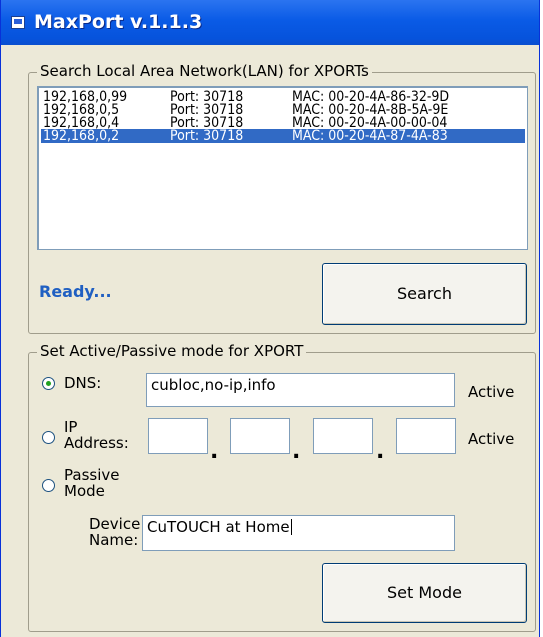 This screenshot has width=543, height=637. I want to click on dns-label: DNS:, so click(83, 383).